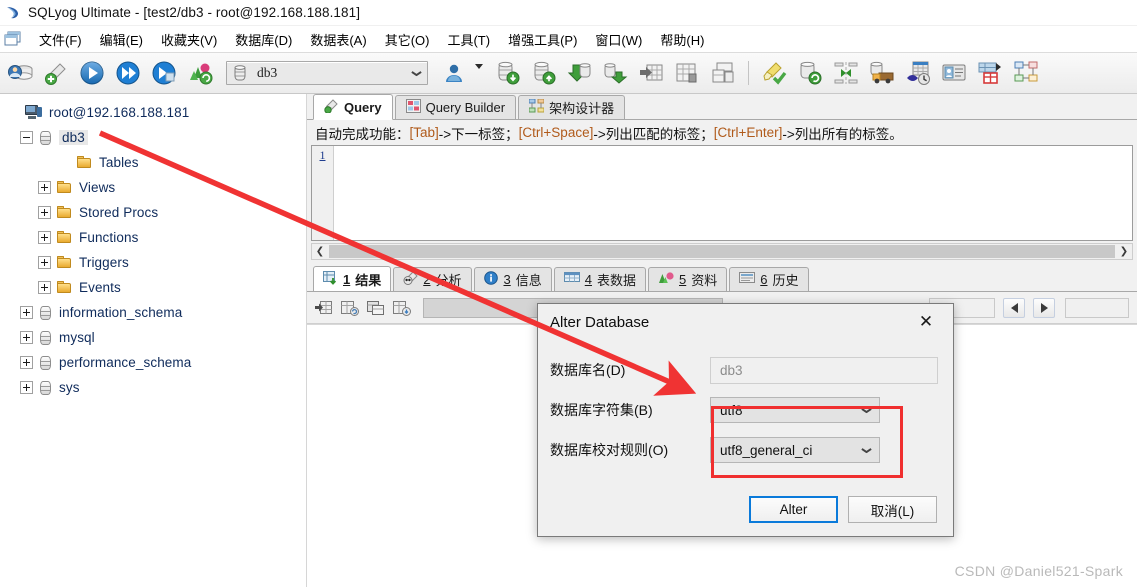 This screenshot has height=587, width=1137. What do you see at coordinates (153, 287) in the screenshot?
I see `tree-node-events: Events` at bounding box center [153, 287].